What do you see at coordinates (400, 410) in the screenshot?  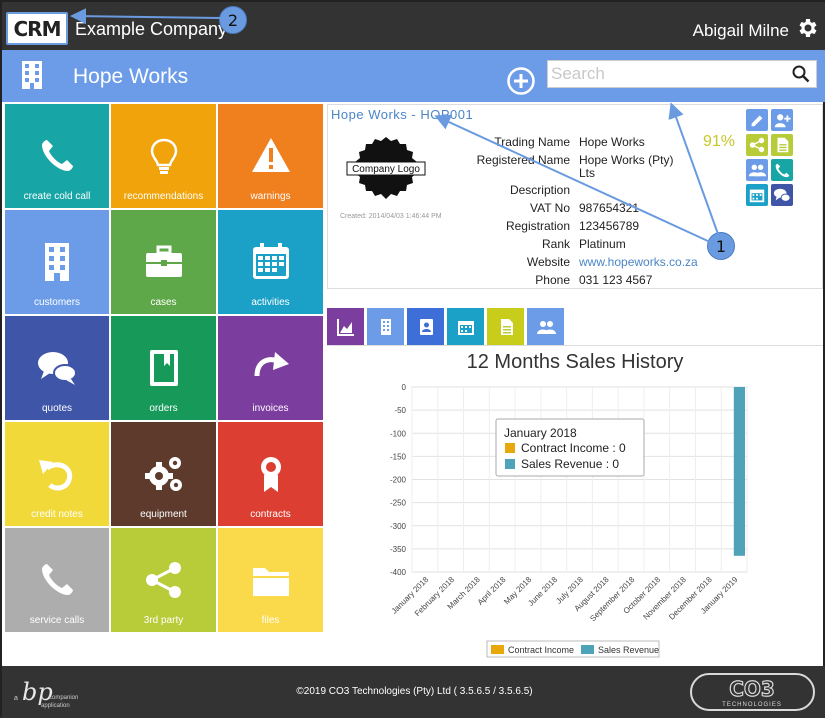 I see `chart-y-tick: -50` at bounding box center [400, 410].